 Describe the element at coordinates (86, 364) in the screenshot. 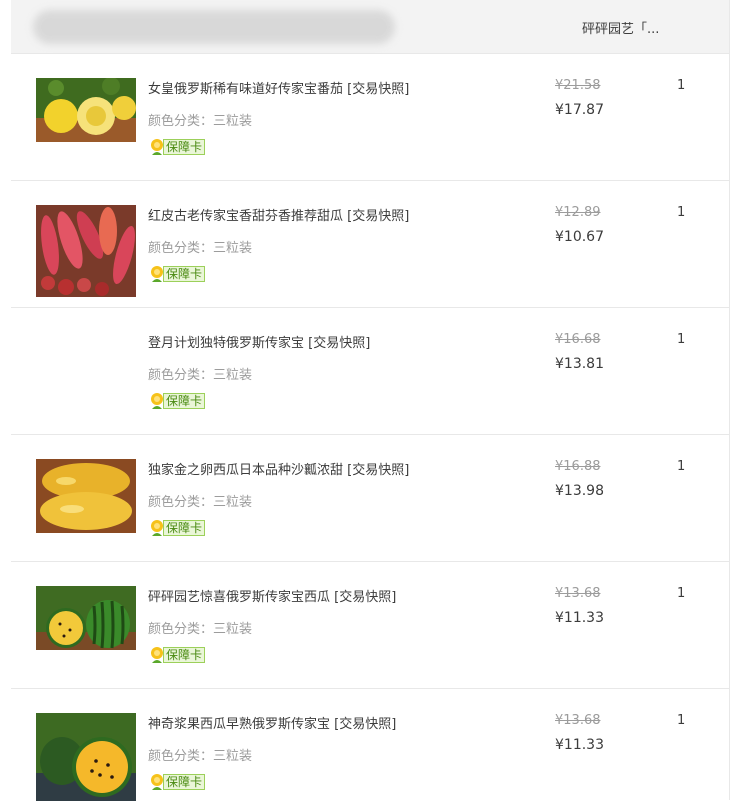

I see `product-thumbnail-empty` at that location.